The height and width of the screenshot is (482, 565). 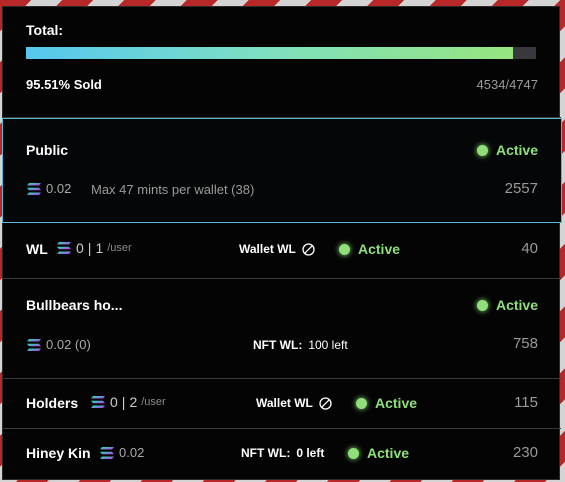 I want to click on phase-count: 230, so click(x=525, y=452).